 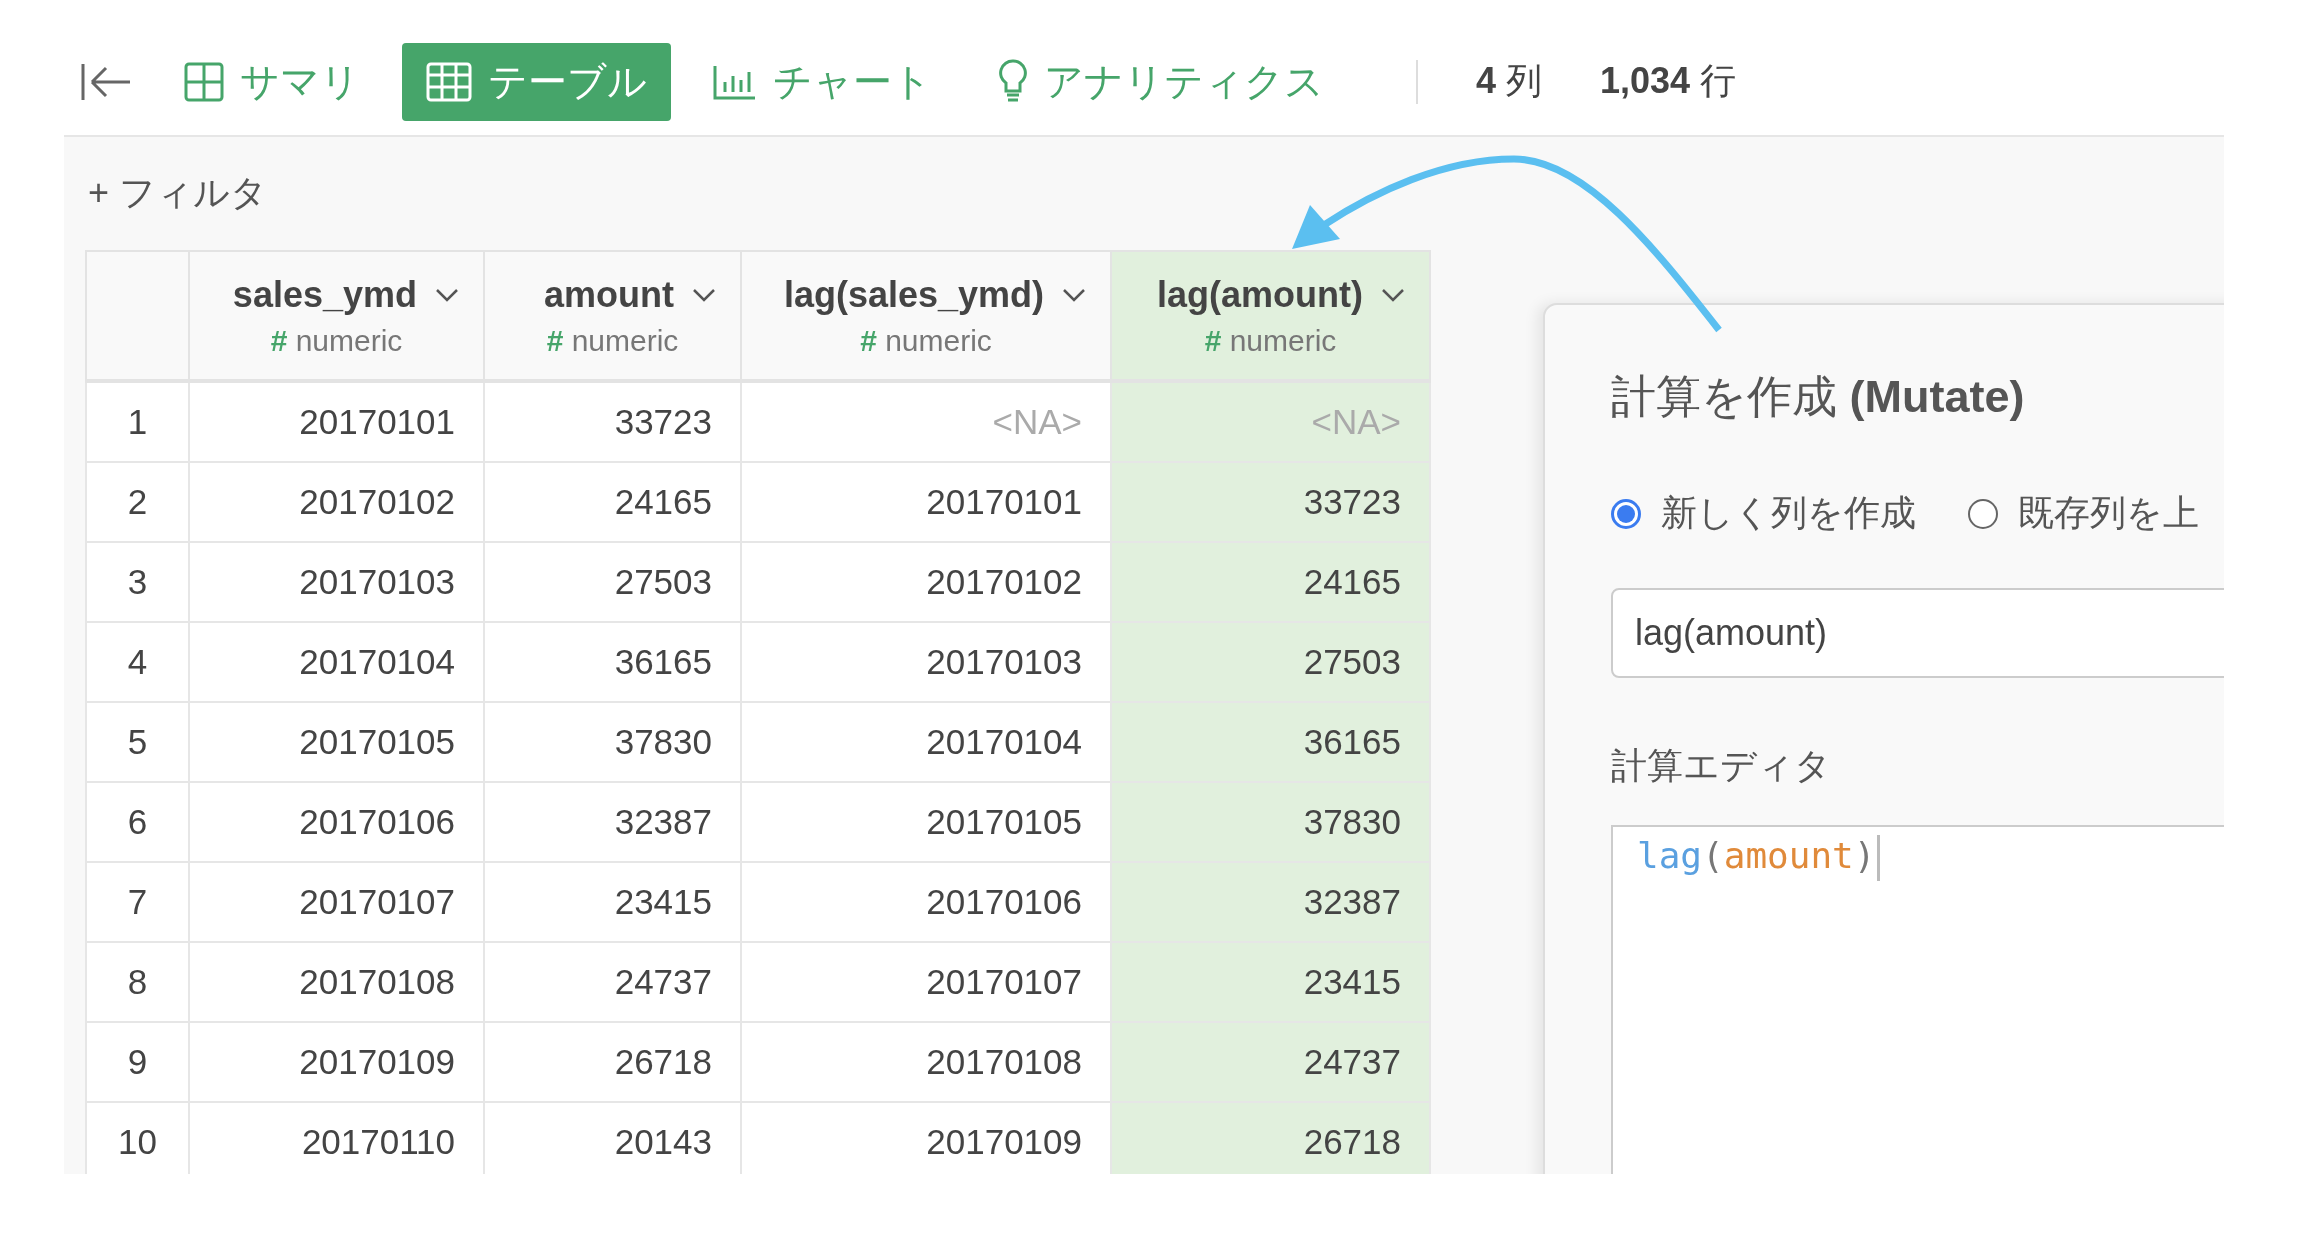 I want to click on count-label: 1,034 行, so click(x=1668, y=81).